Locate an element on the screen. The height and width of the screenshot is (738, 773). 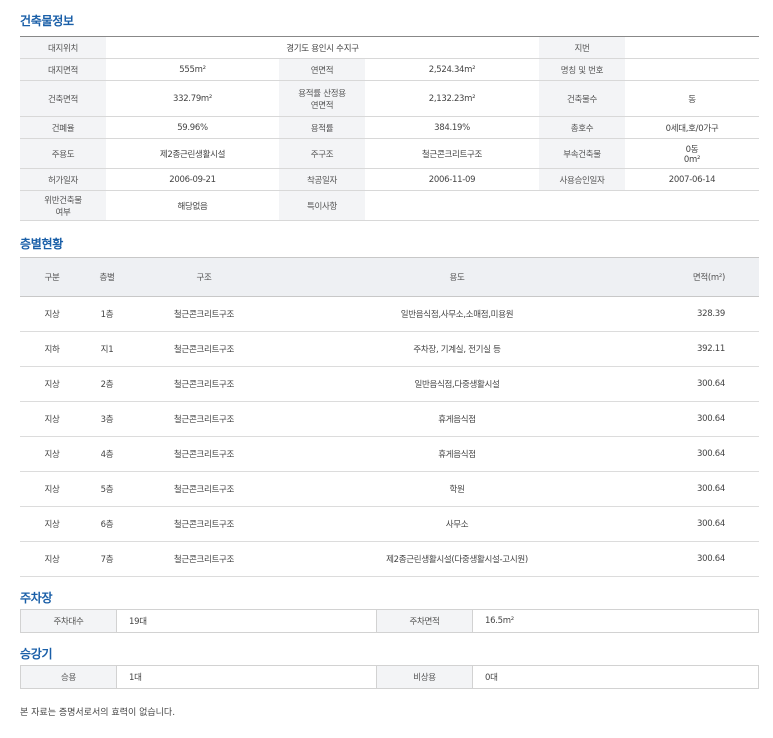
info-row: 건축면적 332.79m² 용적률 산정용 연면적 2,132.23m² 건축물수 동 is located at coordinates (389, 98).